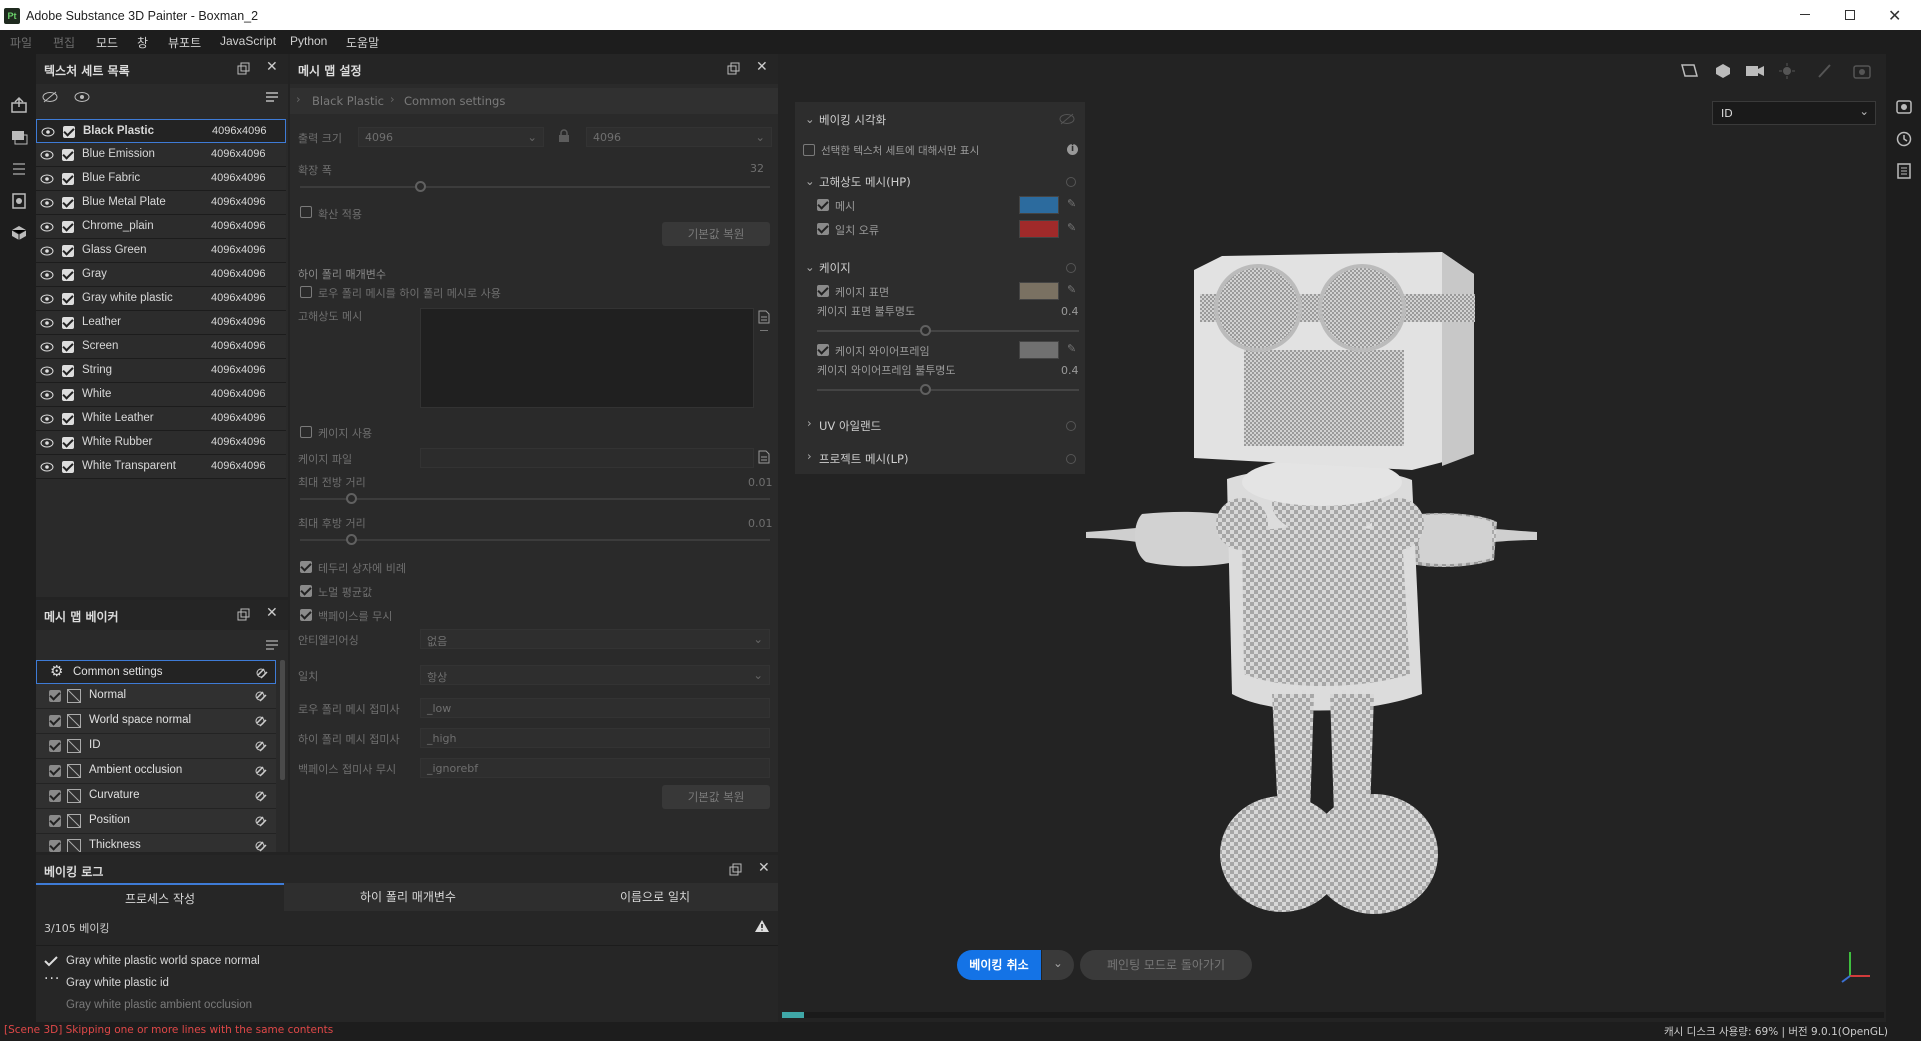  Describe the element at coordinates (810, 119) in the screenshot. I see `chevron-down-icon: ⌄` at that location.